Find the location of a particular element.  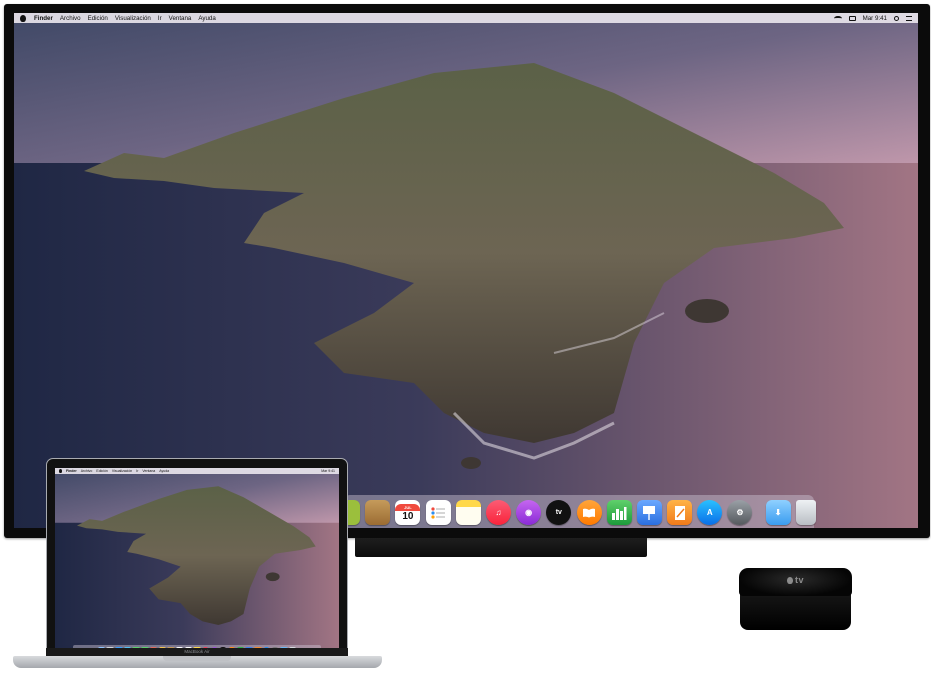

menu-extras: Mar 9:41 is located at coordinates (869, 18).